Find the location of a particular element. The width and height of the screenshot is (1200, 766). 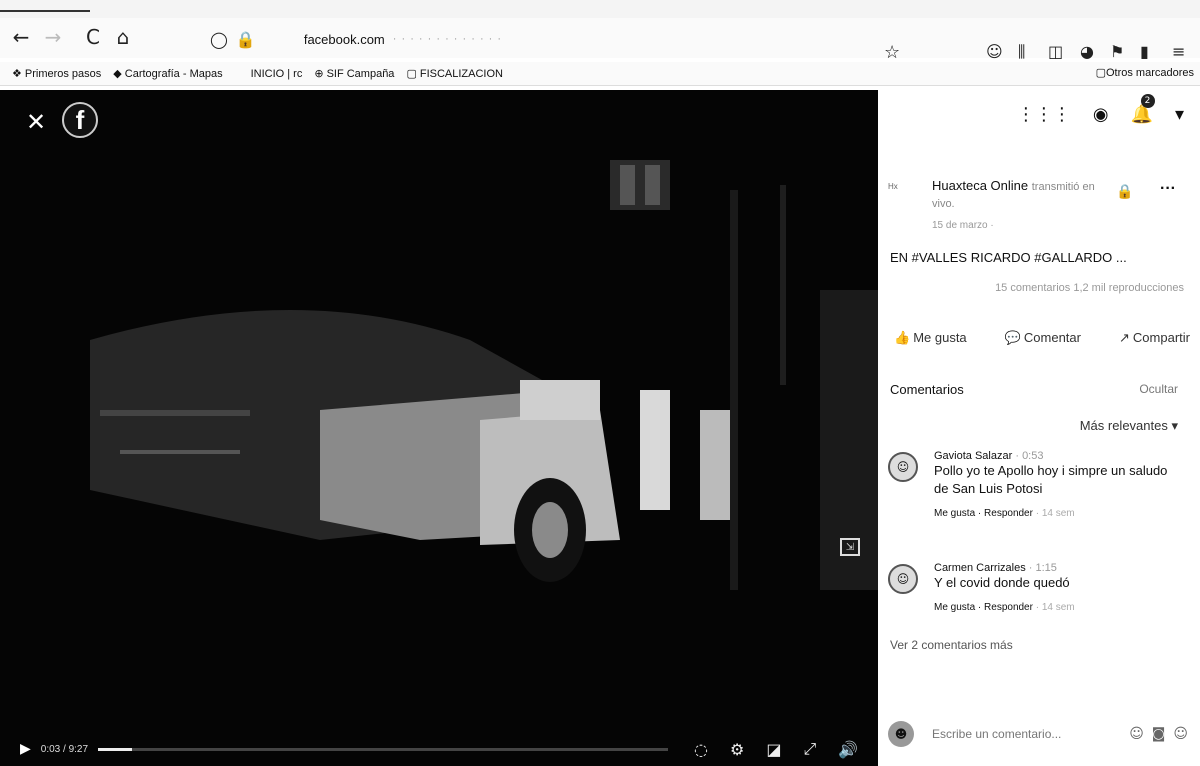

bookmark-star-icon: ☆ is located at coordinates (892, 52).